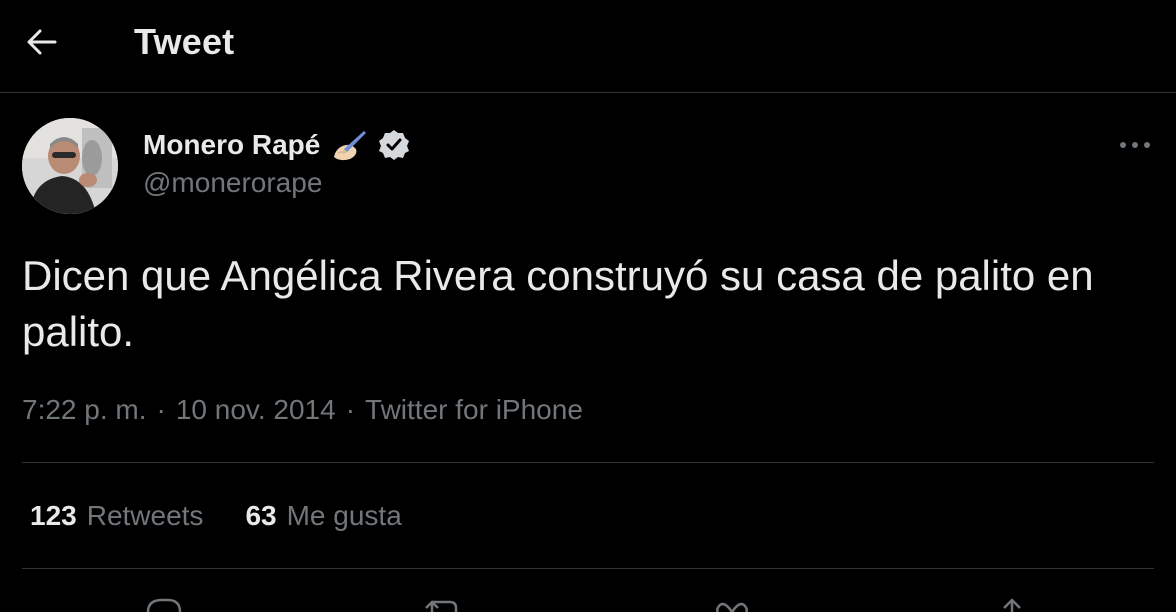  What do you see at coordinates (394, 145) in the screenshot?
I see `verified-badge-icon` at bounding box center [394, 145].